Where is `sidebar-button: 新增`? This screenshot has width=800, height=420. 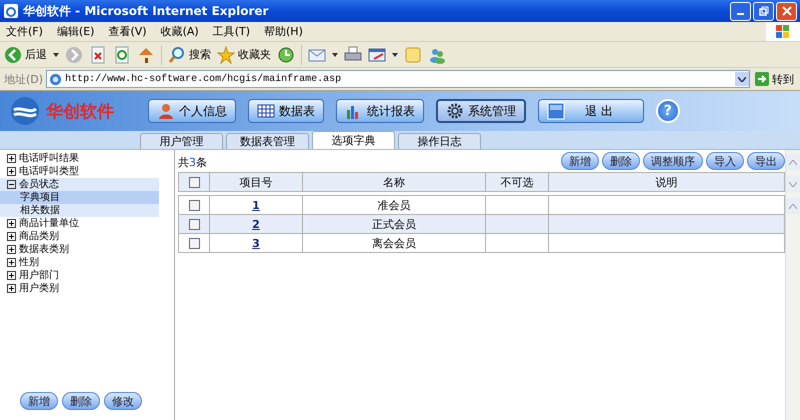 sidebar-button: 新增 is located at coordinates (39, 401).